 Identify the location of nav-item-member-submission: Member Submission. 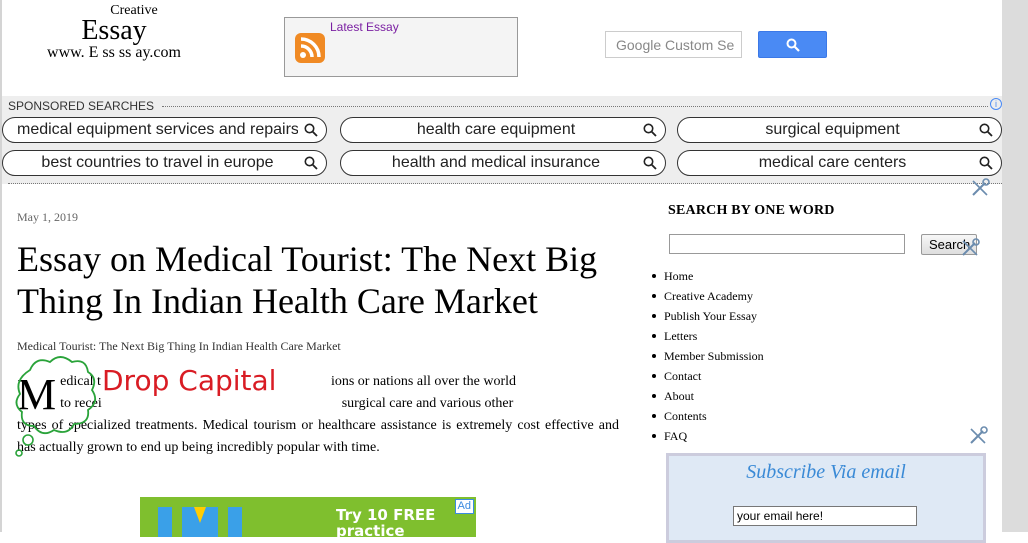
(708, 356).